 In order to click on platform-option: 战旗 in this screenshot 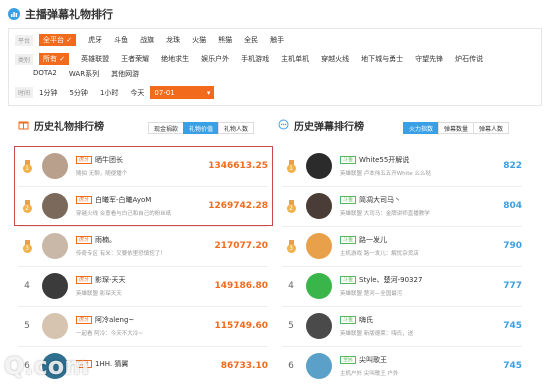, I will do `click(147, 40)`.